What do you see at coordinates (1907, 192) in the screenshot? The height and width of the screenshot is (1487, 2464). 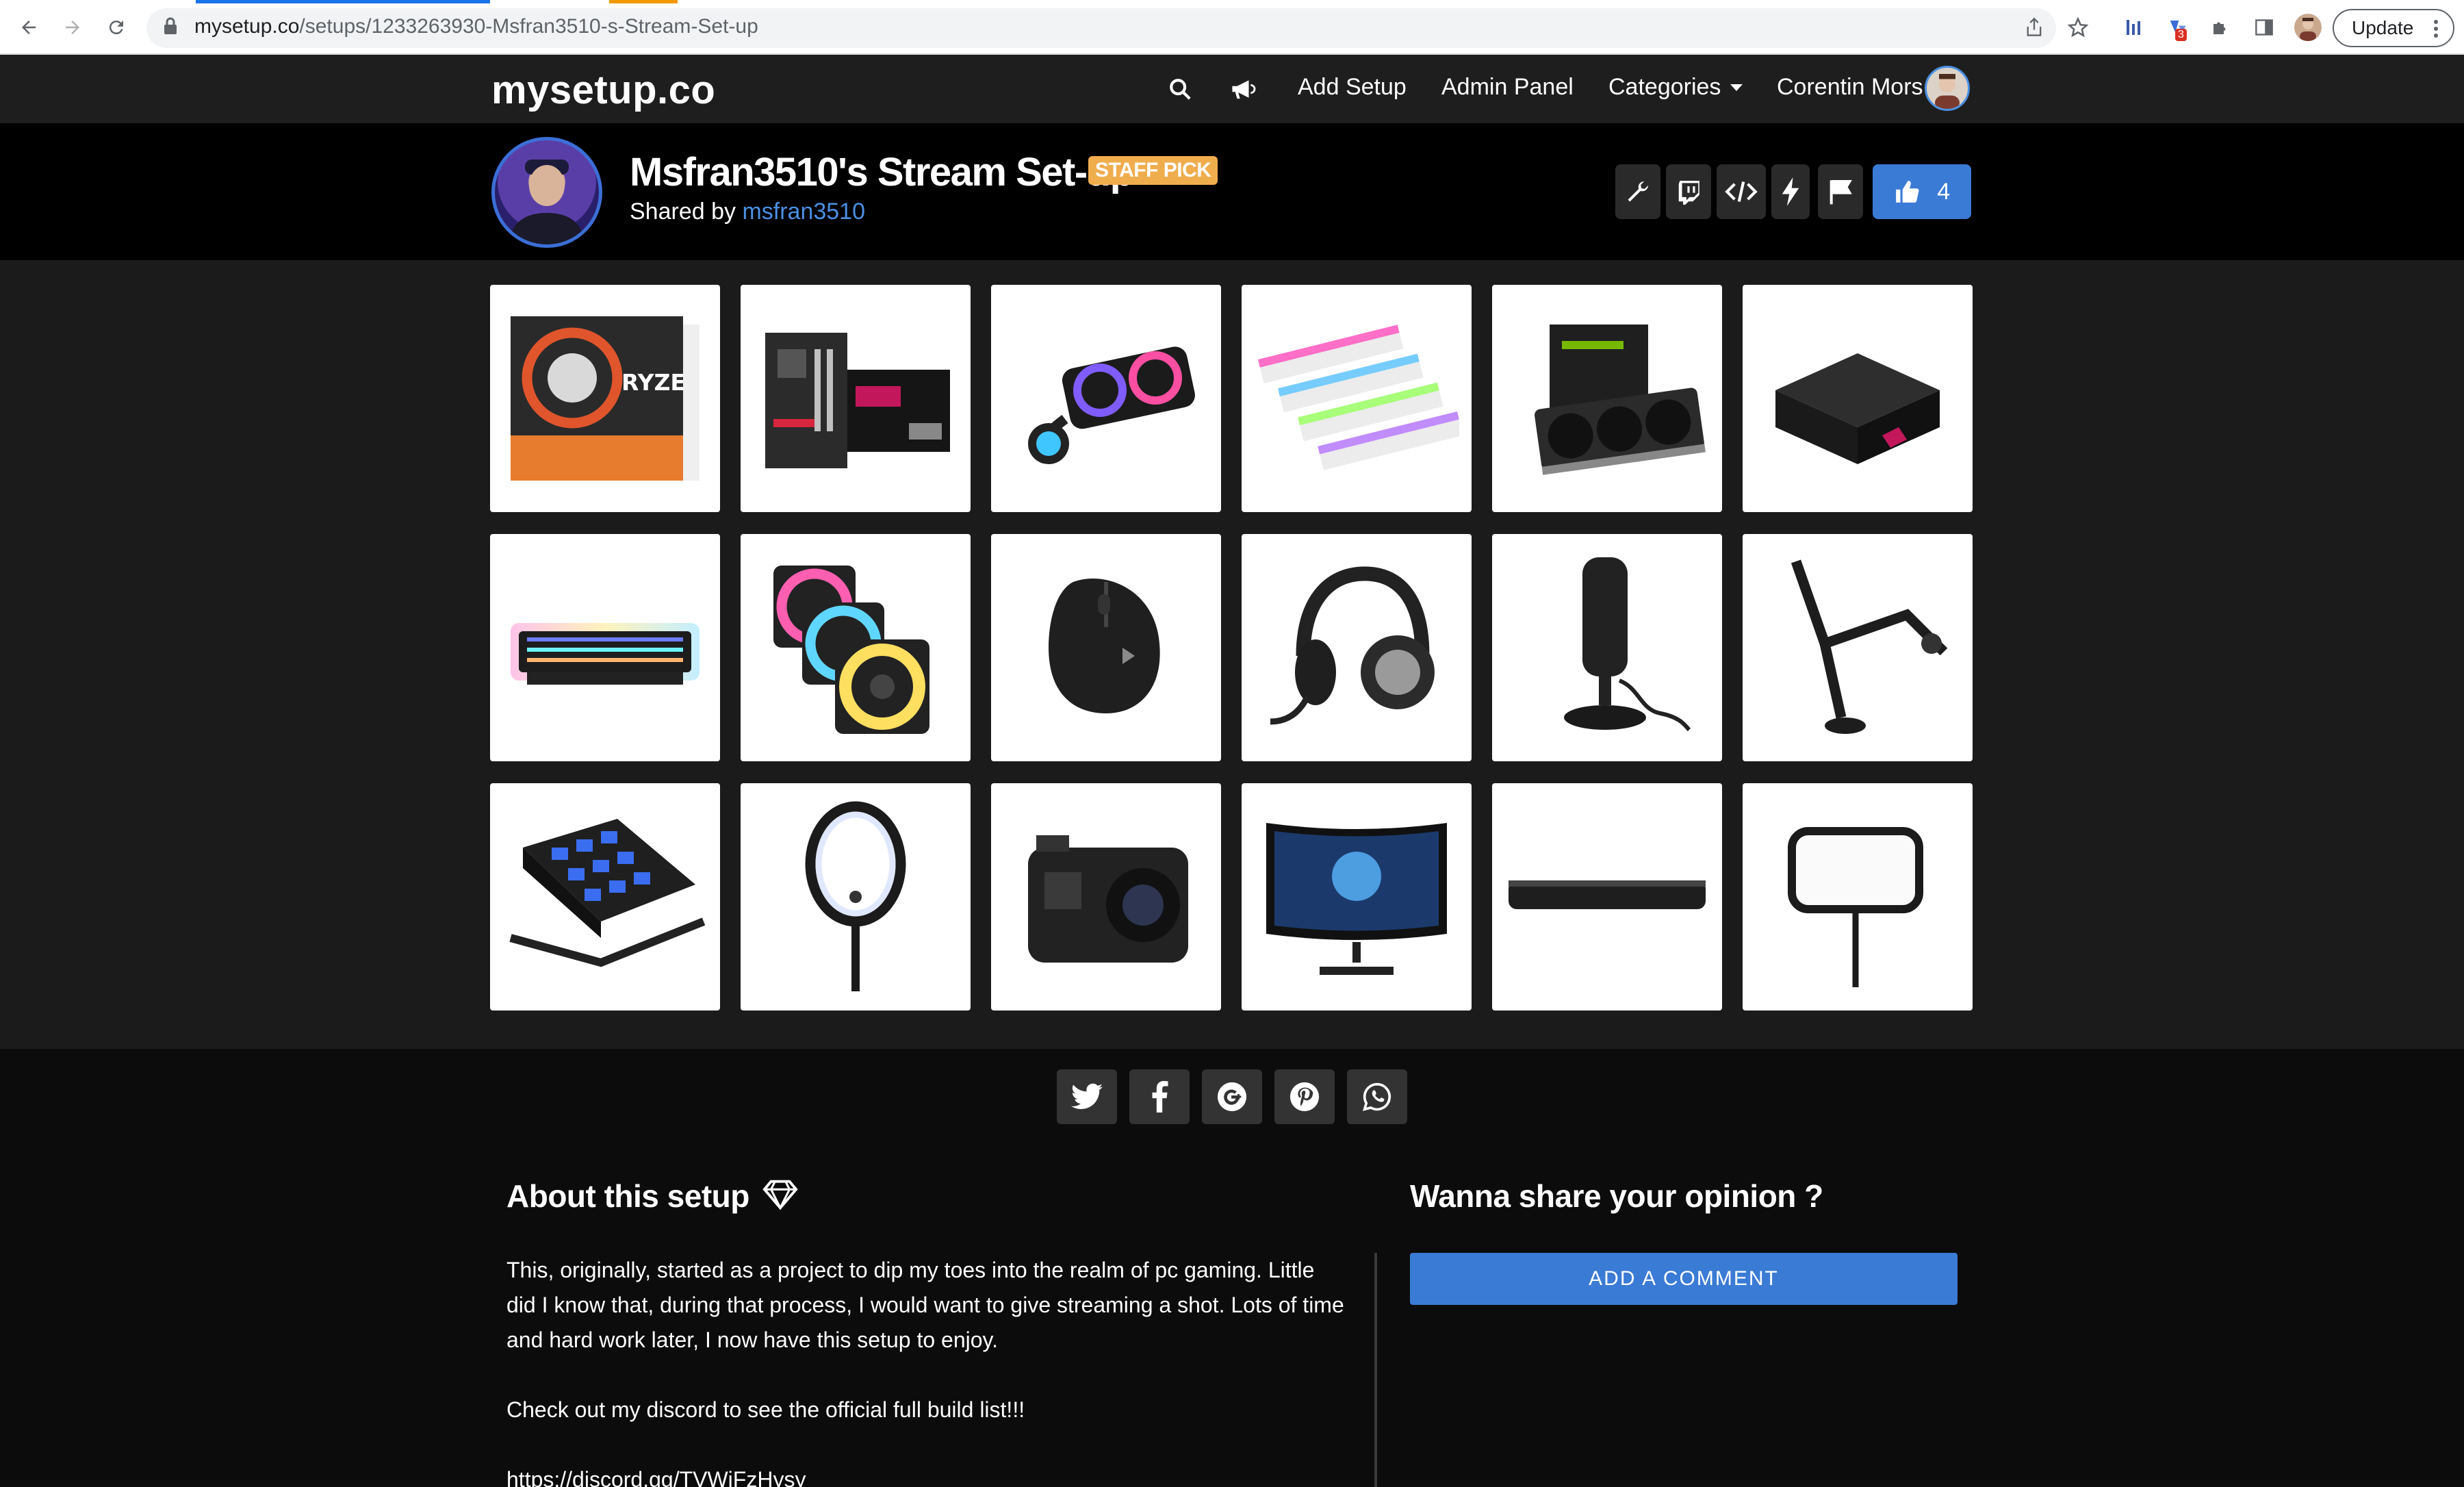 I see `thumbs-up-icon` at bounding box center [1907, 192].